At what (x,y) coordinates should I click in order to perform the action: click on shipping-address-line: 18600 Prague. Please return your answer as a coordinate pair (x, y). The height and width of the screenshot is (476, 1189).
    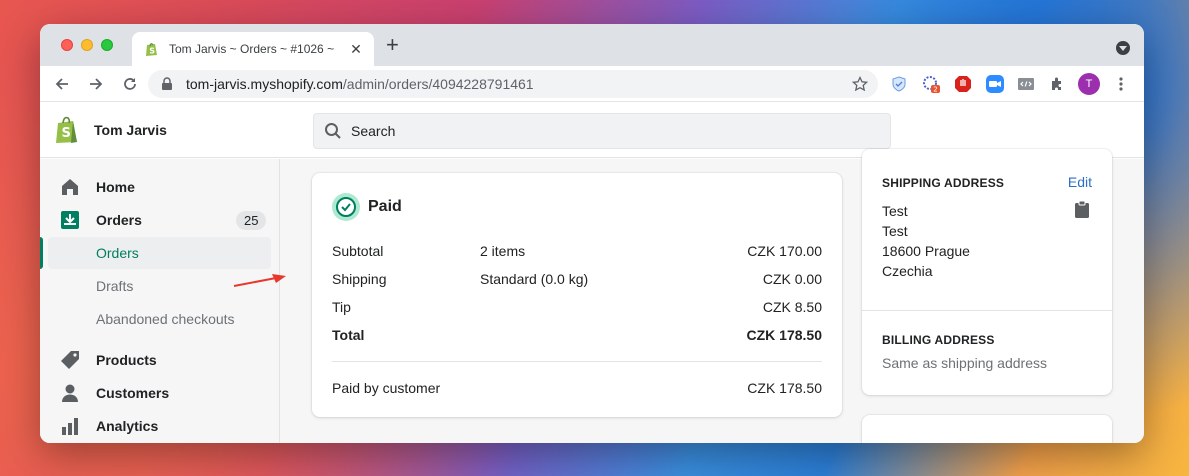
    Looking at the image, I should click on (926, 251).